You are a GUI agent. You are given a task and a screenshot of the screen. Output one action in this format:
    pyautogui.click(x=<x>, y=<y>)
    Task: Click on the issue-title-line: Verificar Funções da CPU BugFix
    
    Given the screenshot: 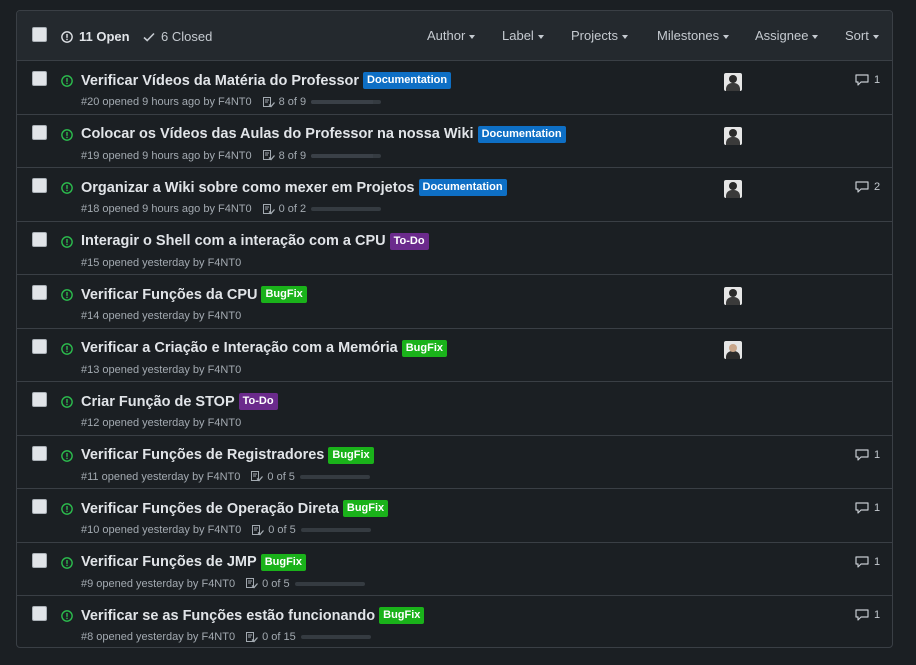 What is the action you would take?
    pyautogui.click(x=194, y=294)
    